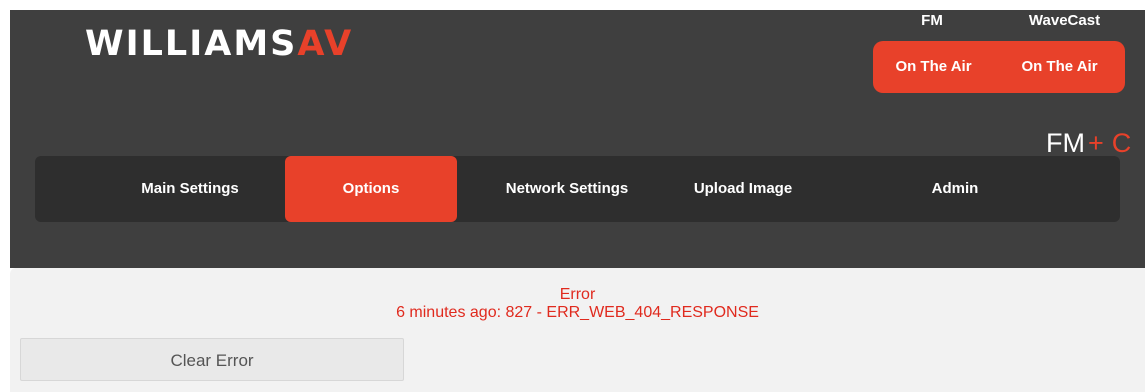 The height and width of the screenshot is (392, 1145). I want to click on nav-upload-image: Upload Image, so click(743, 189).